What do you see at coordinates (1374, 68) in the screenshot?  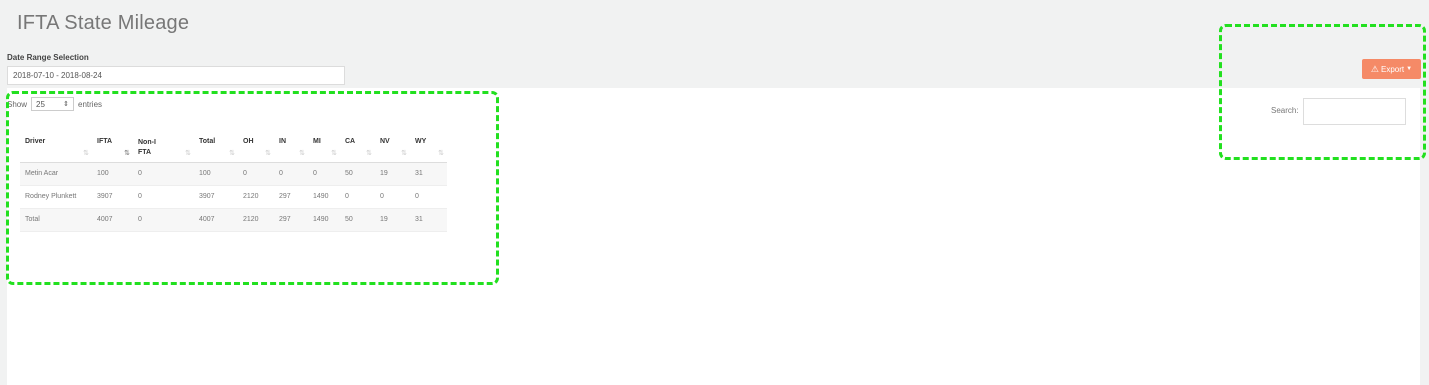 I see `warning-triangle-icon: ⚠` at bounding box center [1374, 68].